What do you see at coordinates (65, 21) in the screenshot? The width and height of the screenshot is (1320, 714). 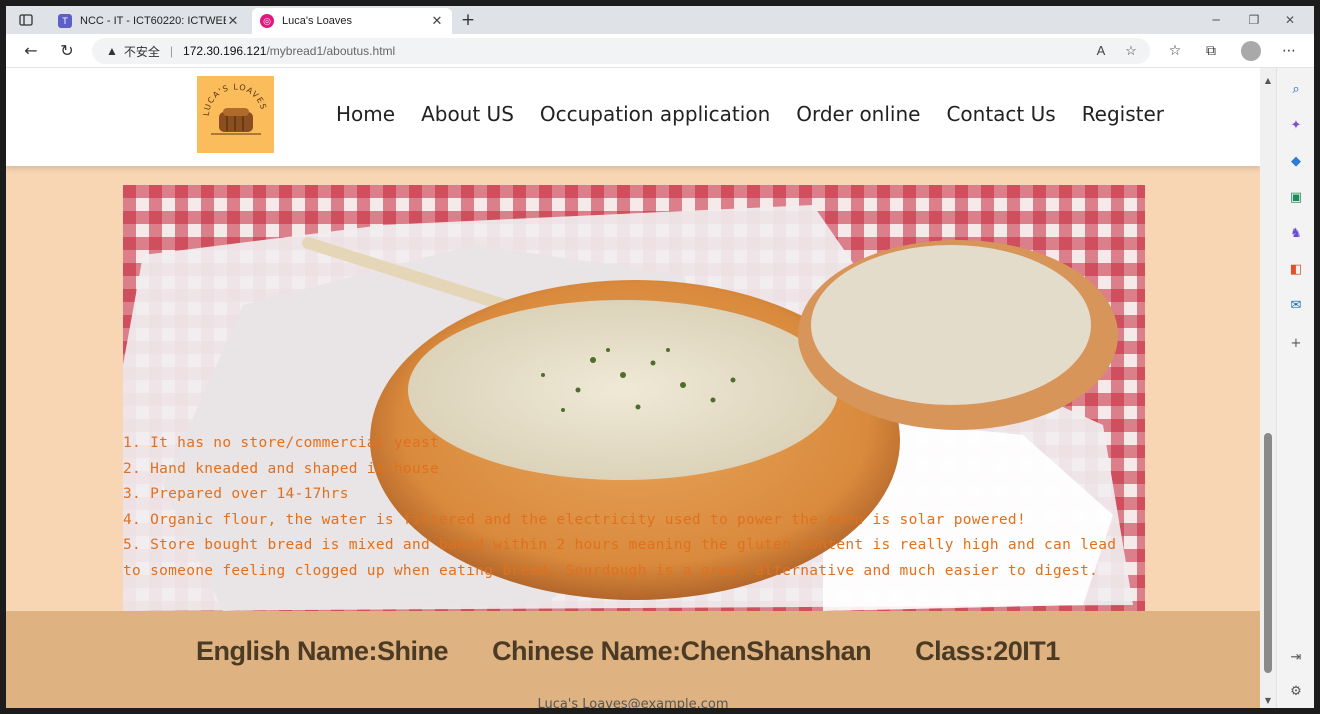 I see `teams-icon: T` at bounding box center [65, 21].